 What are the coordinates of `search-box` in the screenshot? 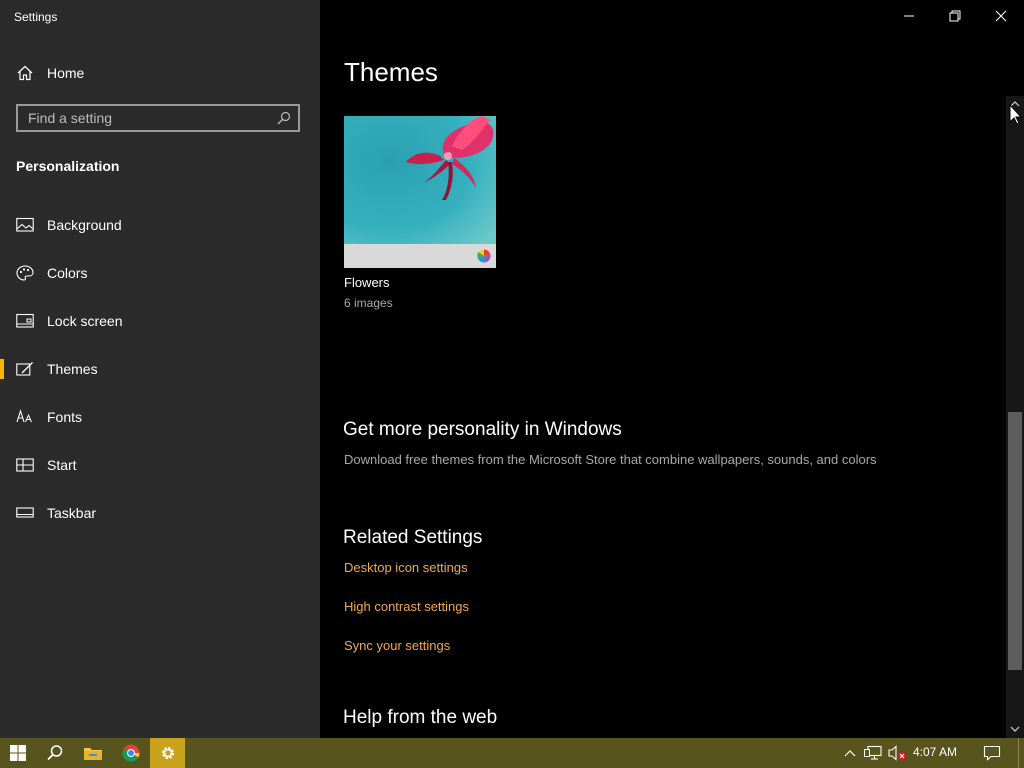 It's located at (158, 118).